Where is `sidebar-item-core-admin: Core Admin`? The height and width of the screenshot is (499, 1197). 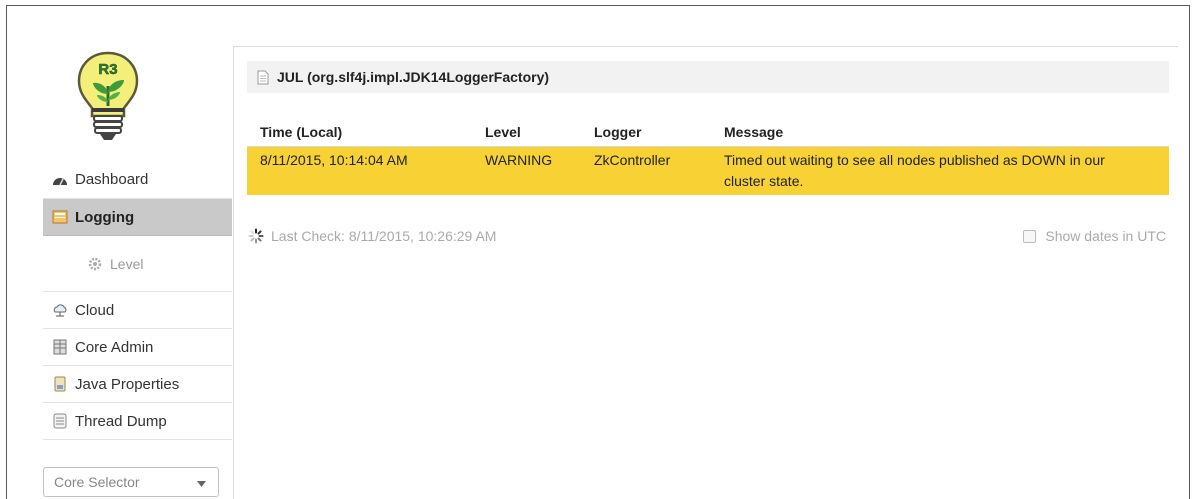 sidebar-item-core-admin: Core Admin is located at coordinates (137, 347).